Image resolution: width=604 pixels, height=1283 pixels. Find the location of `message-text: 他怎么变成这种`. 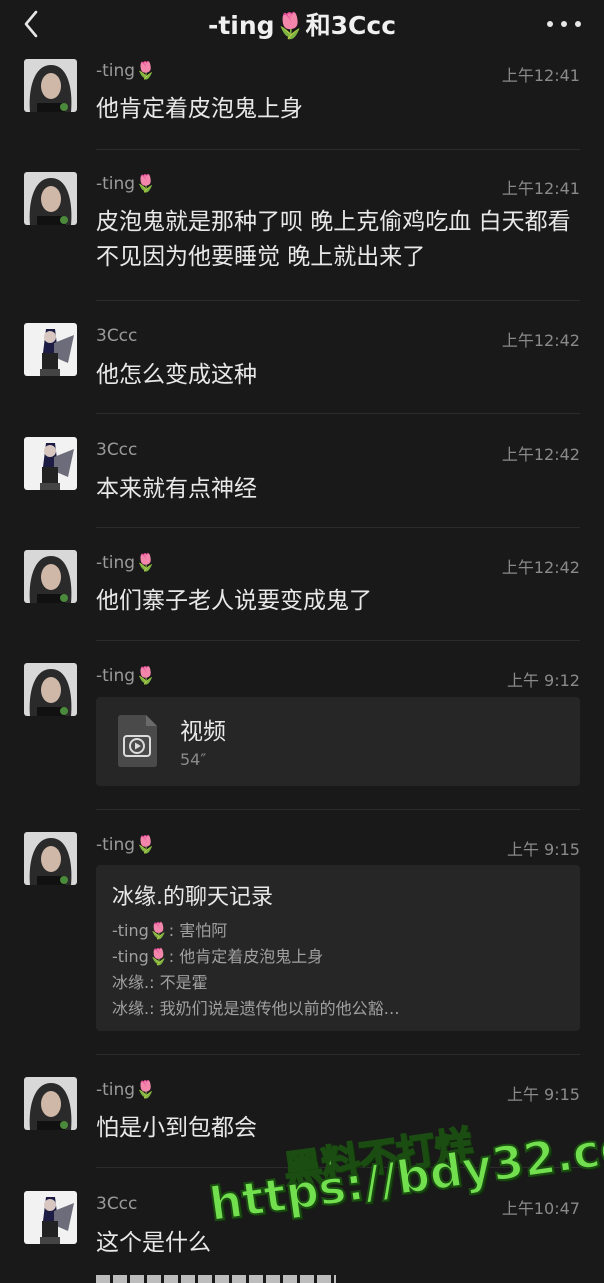

message-text: 他怎么变成这种 is located at coordinates (339, 375).